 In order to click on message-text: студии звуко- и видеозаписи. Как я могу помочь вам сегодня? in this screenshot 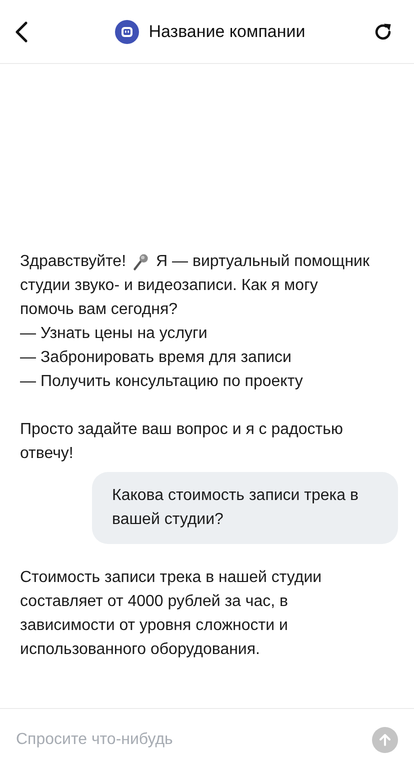, I will do `click(169, 298)`.